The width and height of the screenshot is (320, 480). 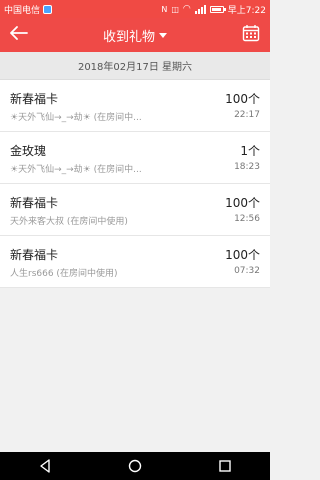 I want to click on nav-back-icon, so click(x=45, y=466).